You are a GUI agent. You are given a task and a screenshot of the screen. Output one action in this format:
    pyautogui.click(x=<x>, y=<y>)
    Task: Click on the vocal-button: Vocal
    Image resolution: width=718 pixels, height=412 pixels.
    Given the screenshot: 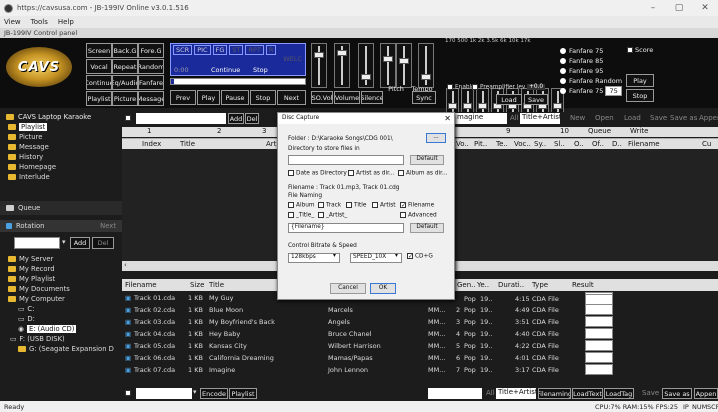 What is the action you would take?
    pyautogui.click(x=99, y=66)
    